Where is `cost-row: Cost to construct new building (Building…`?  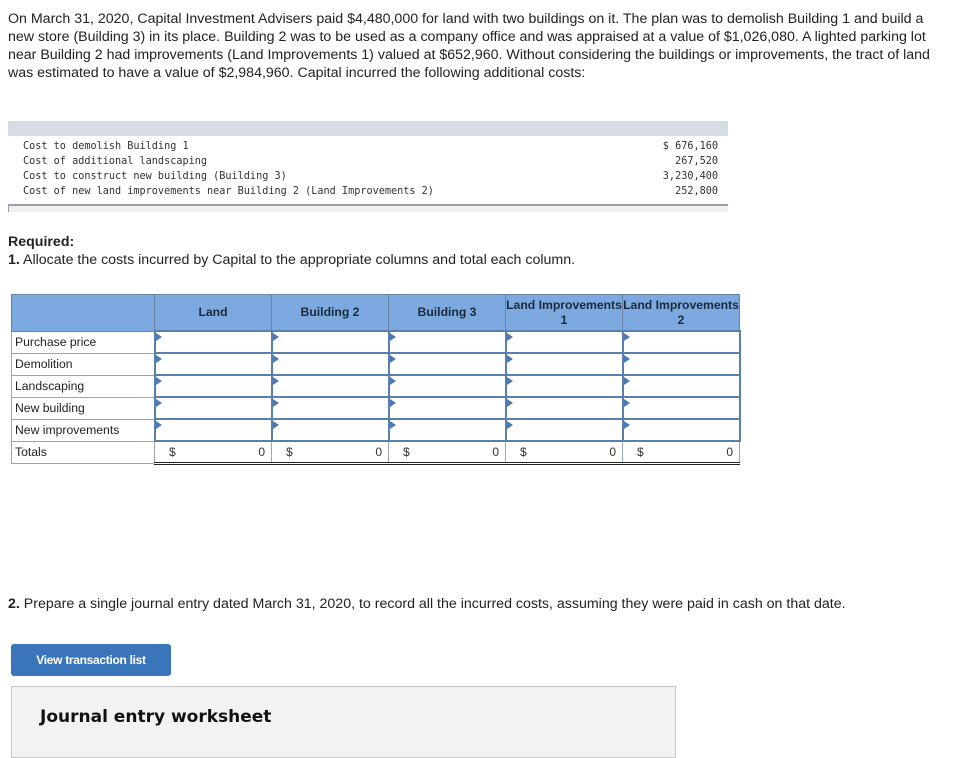 cost-row: Cost to construct new building (Building… is located at coordinates (370, 176).